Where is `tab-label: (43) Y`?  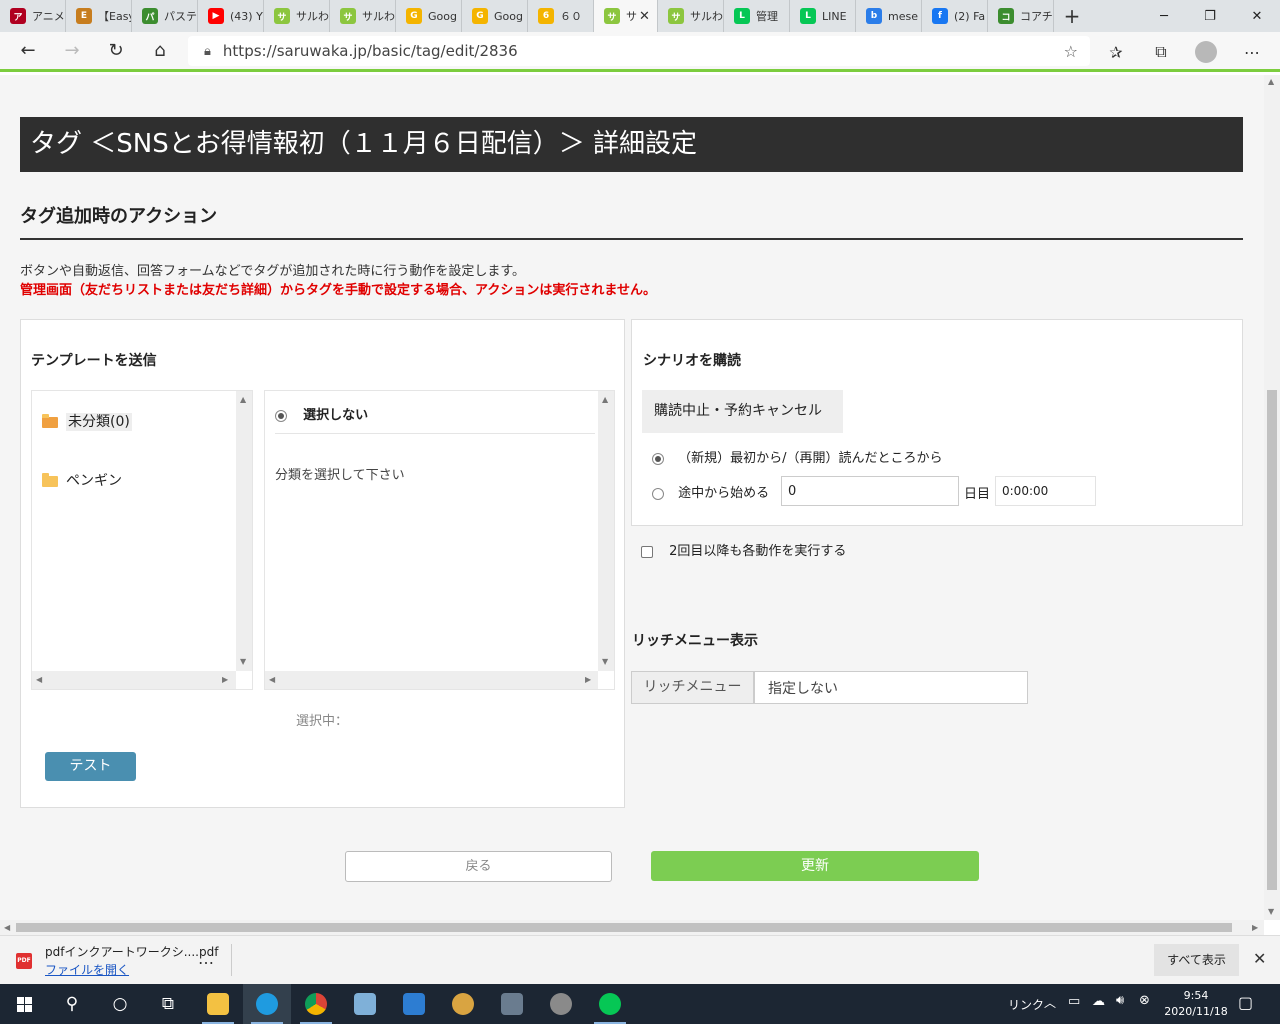 tab-label: (43) Y is located at coordinates (246, 16).